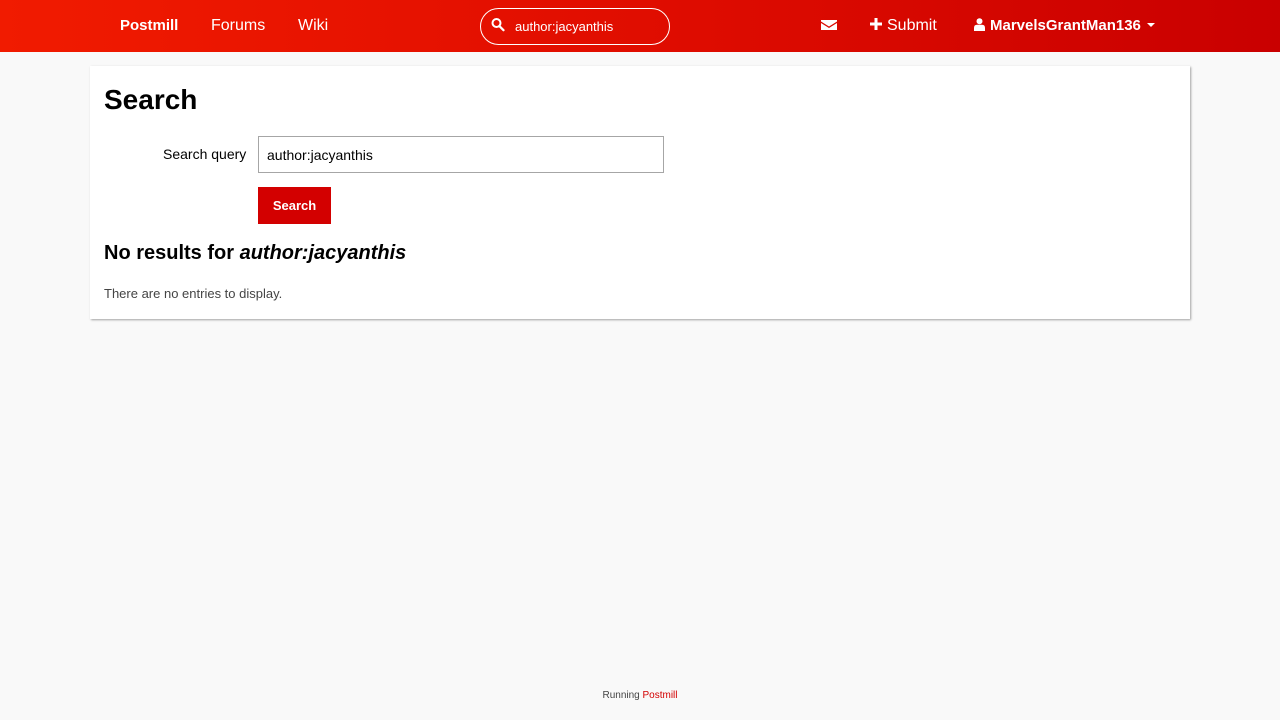  What do you see at coordinates (323, 253) in the screenshot?
I see `results-heading-query: author:jacyanthis` at bounding box center [323, 253].